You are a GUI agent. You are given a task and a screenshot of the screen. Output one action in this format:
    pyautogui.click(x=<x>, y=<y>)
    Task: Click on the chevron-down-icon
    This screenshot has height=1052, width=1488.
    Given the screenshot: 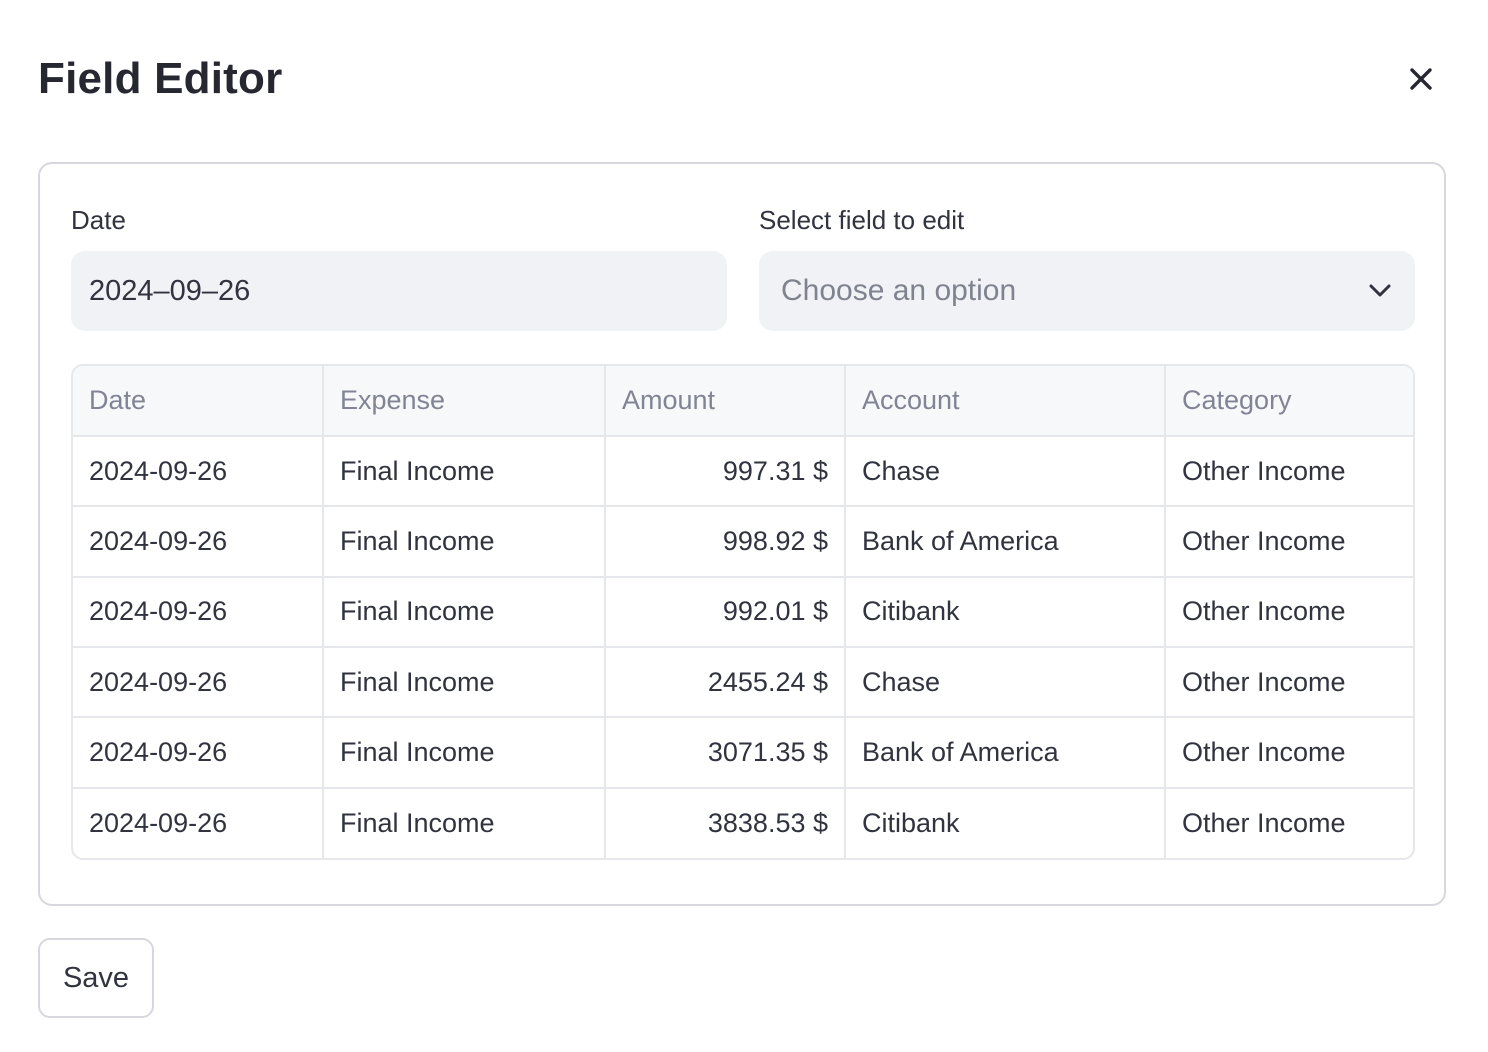 What is the action you would take?
    pyautogui.click(x=1380, y=291)
    